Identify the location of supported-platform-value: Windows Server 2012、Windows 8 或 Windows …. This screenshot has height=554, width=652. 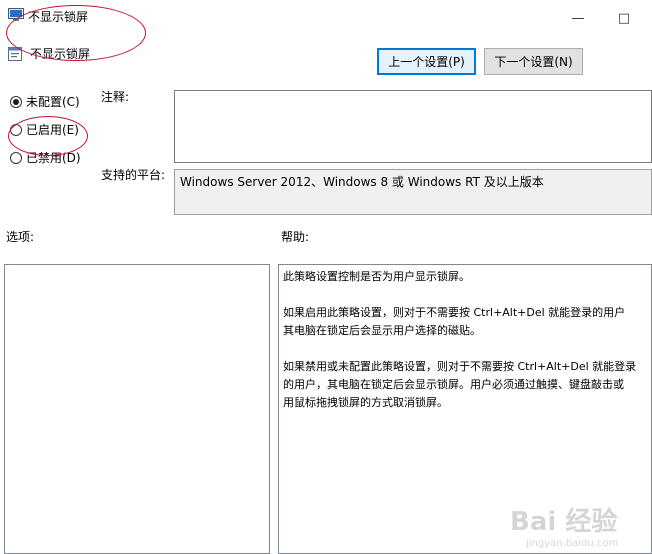
(413, 192).